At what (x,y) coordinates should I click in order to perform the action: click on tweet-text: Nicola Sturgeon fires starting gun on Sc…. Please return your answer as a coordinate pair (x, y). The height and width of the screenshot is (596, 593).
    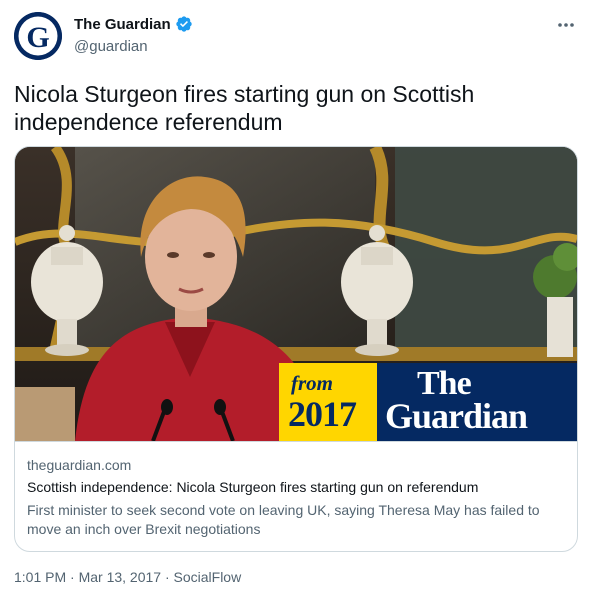
    Looking at the image, I should click on (244, 108).